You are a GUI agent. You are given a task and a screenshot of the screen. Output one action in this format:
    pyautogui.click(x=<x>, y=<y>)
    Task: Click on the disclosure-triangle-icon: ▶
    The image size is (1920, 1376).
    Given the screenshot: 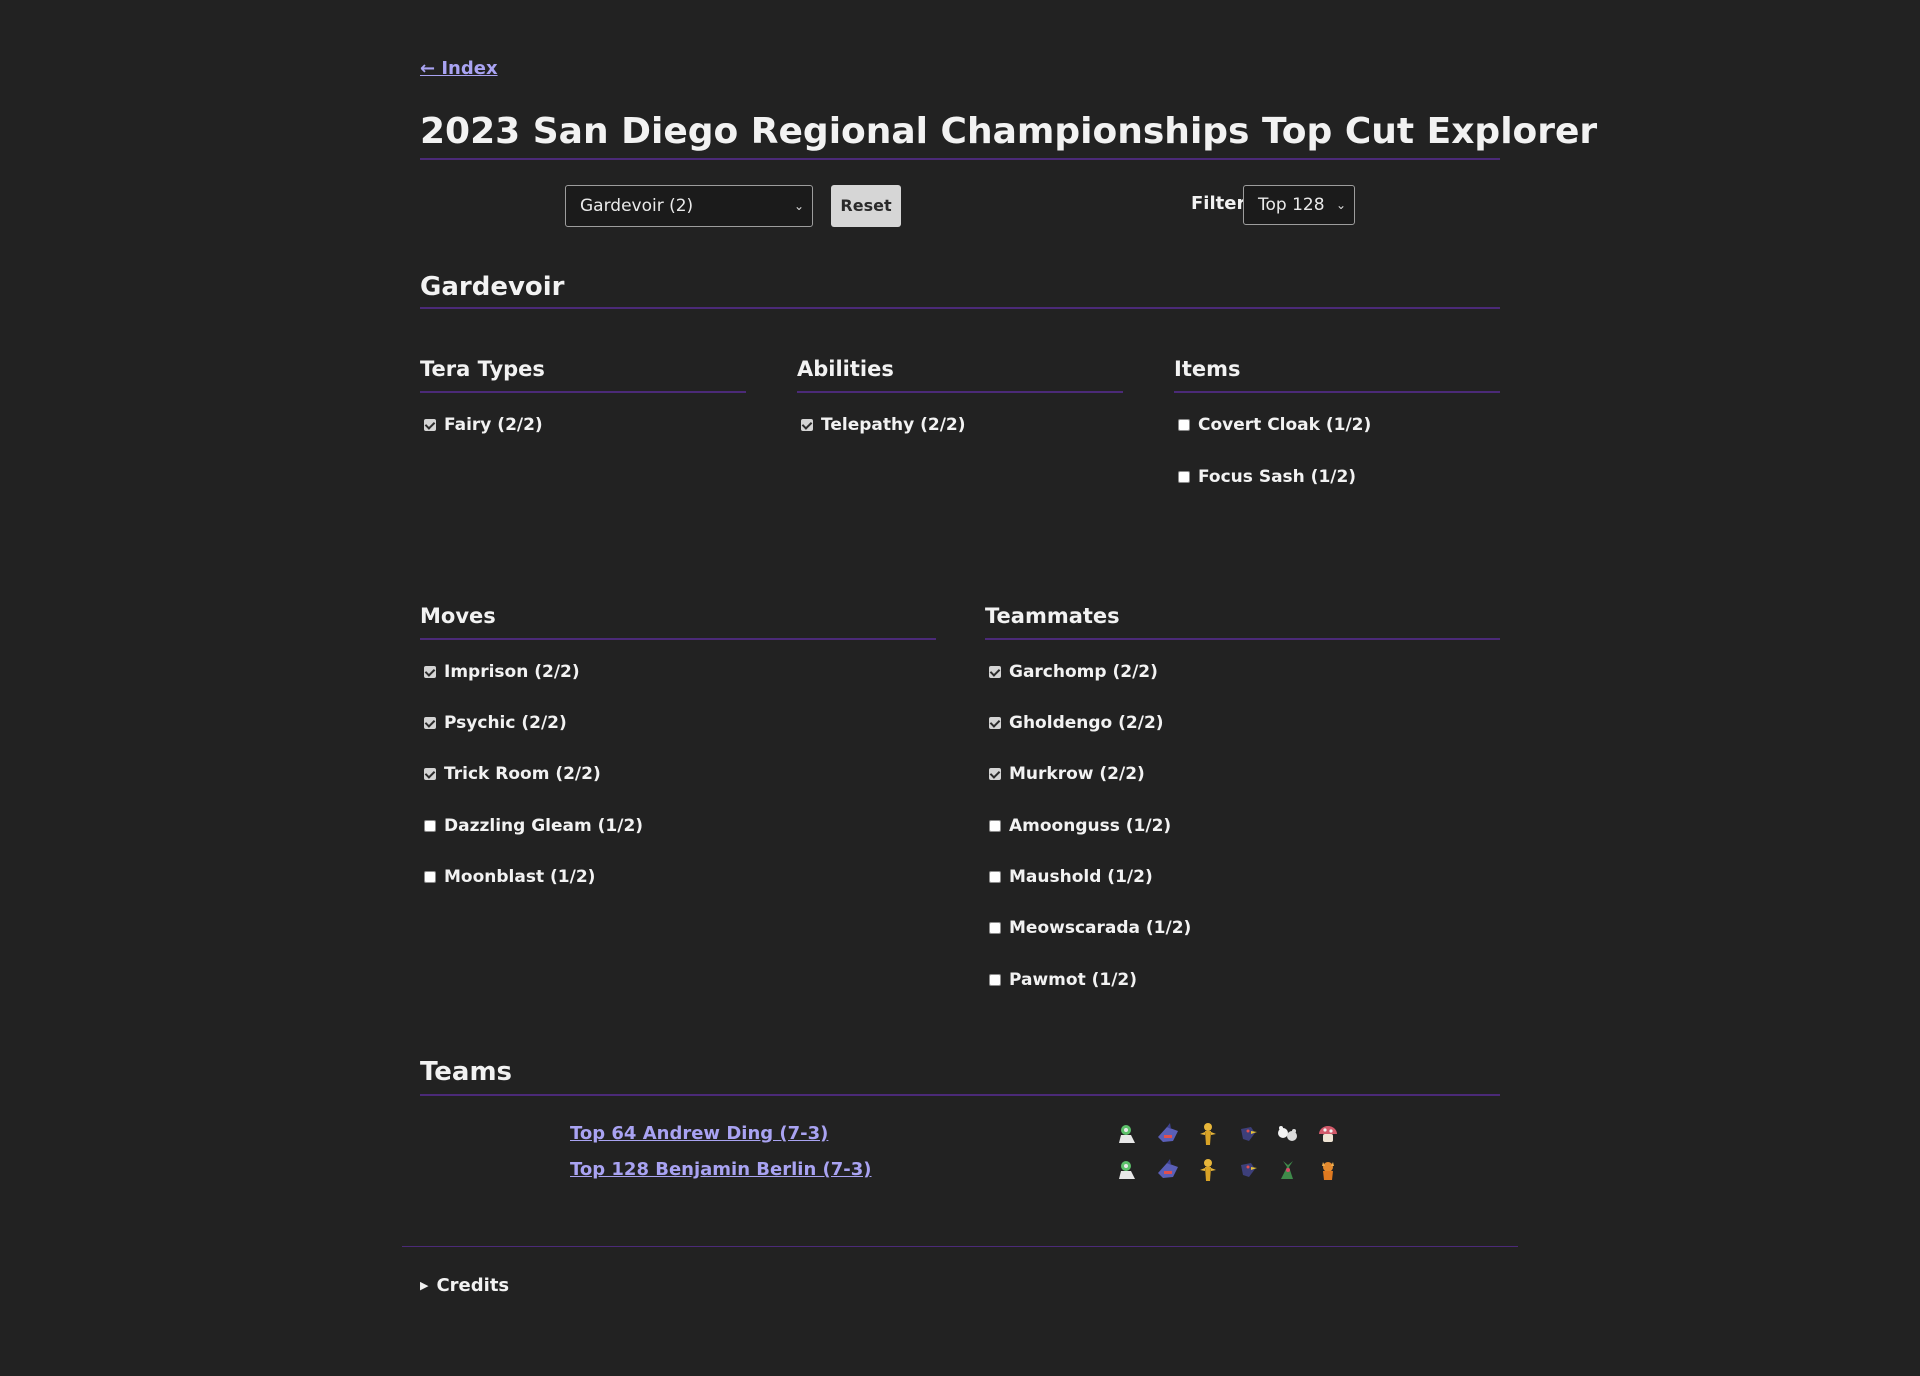 What is the action you would take?
    pyautogui.click(x=424, y=1285)
    